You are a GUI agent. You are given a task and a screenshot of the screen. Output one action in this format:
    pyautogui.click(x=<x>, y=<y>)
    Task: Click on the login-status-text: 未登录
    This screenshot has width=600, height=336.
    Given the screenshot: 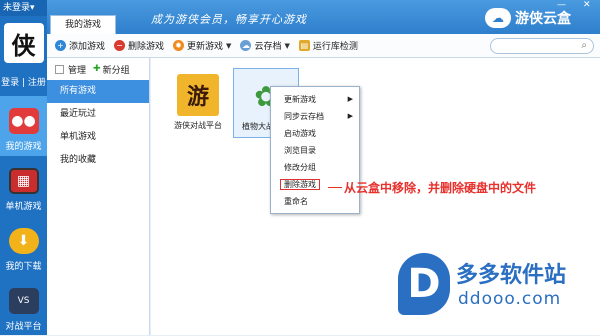 What is the action you would take?
    pyautogui.click(x=17, y=8)
    